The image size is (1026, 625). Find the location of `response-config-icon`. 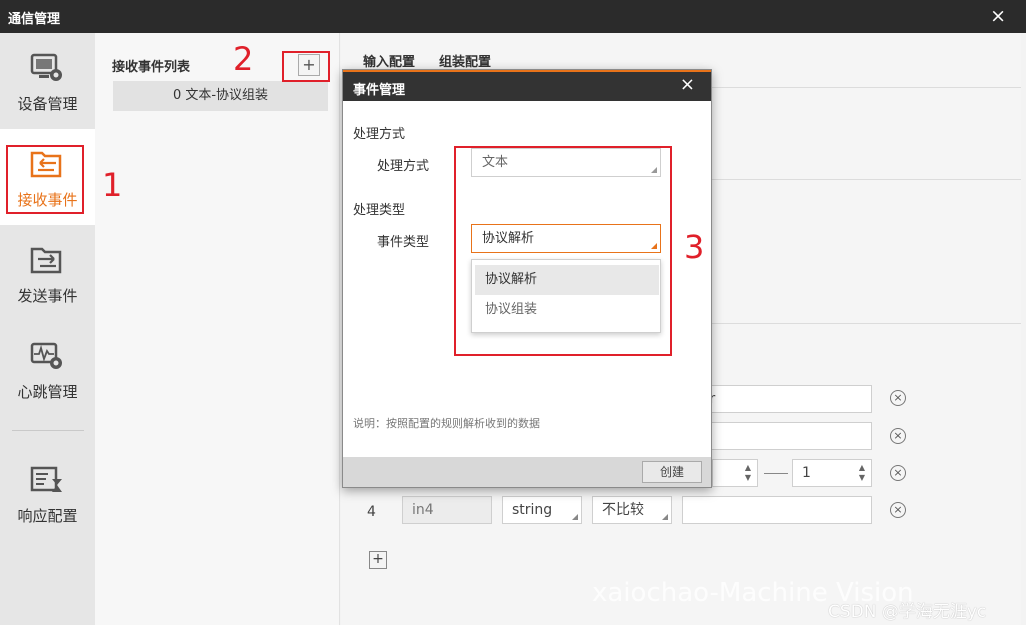

response-config-icon is located at coordinates (46, 479).